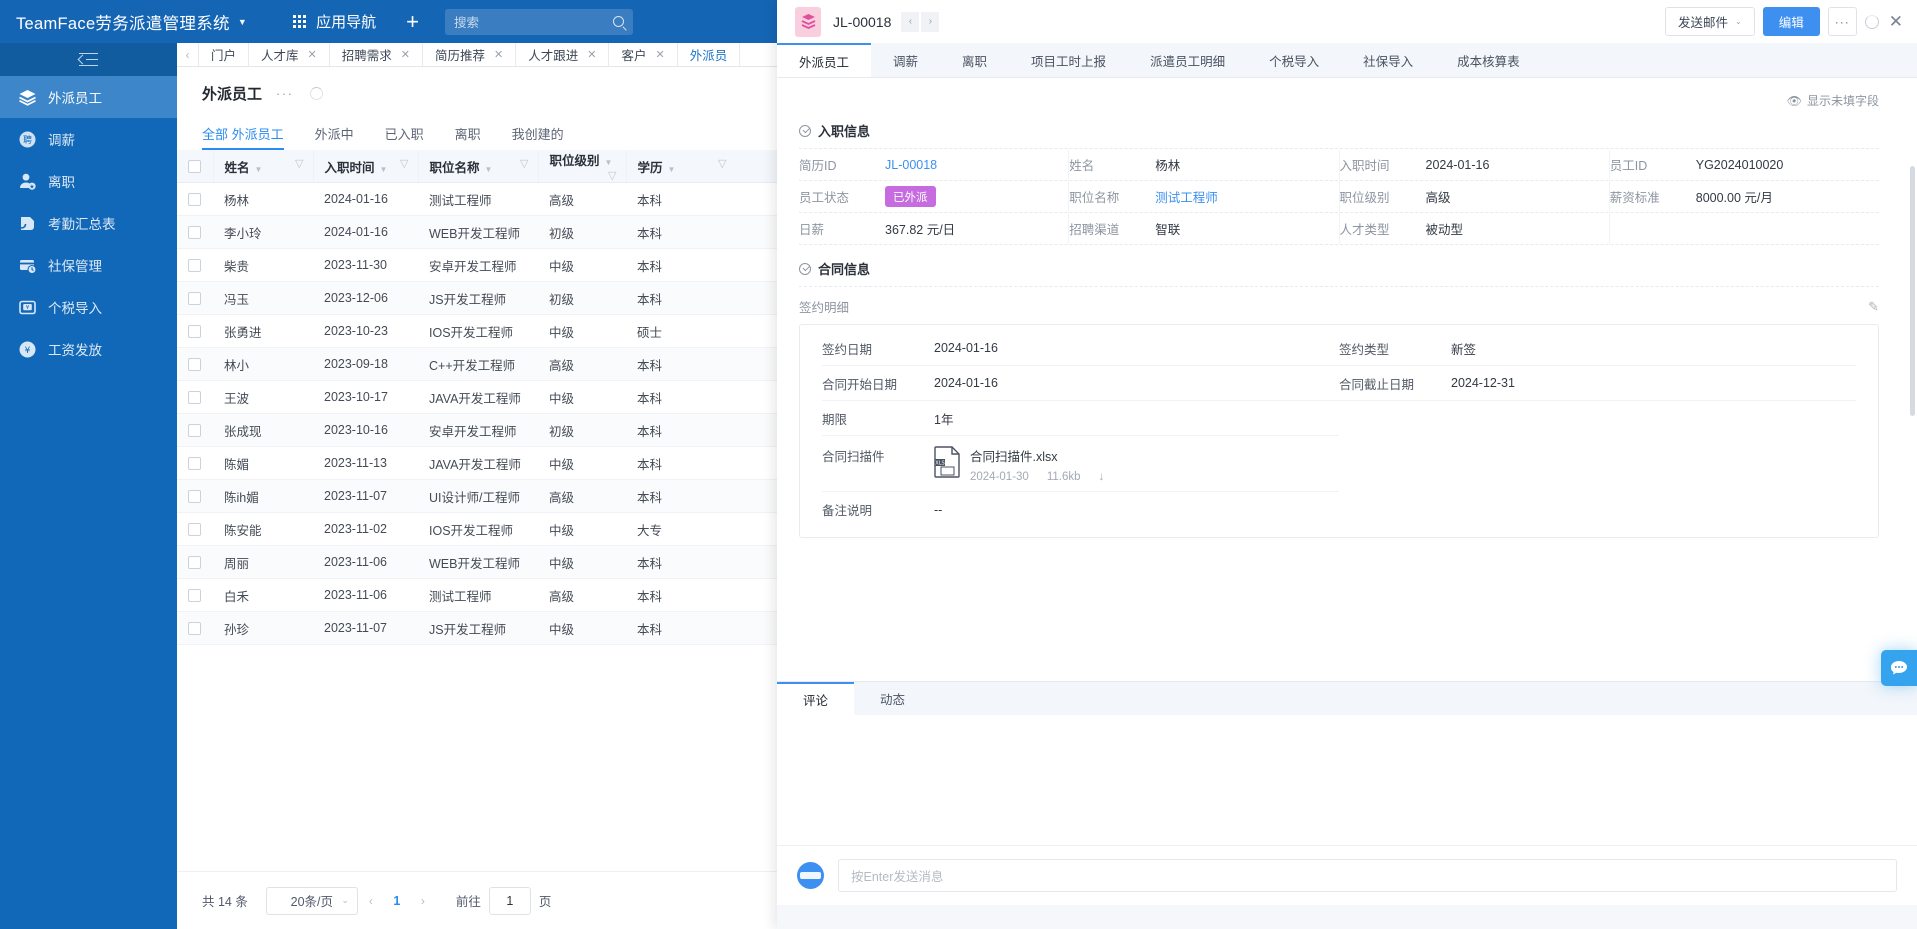  Describe the element at coordinates (376, 54) in the screenshot. I see `tab-recruit-demand: 招聘需求 ✕` at that location.